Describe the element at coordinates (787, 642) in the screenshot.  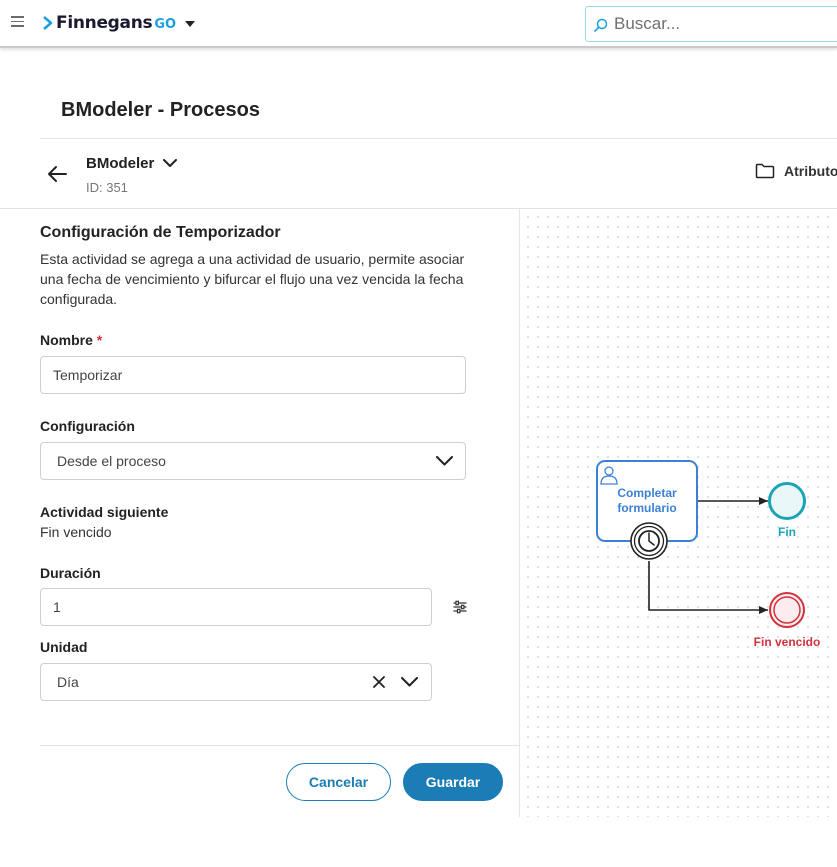
I see `end-expired-label: Fin vencido` at that location.